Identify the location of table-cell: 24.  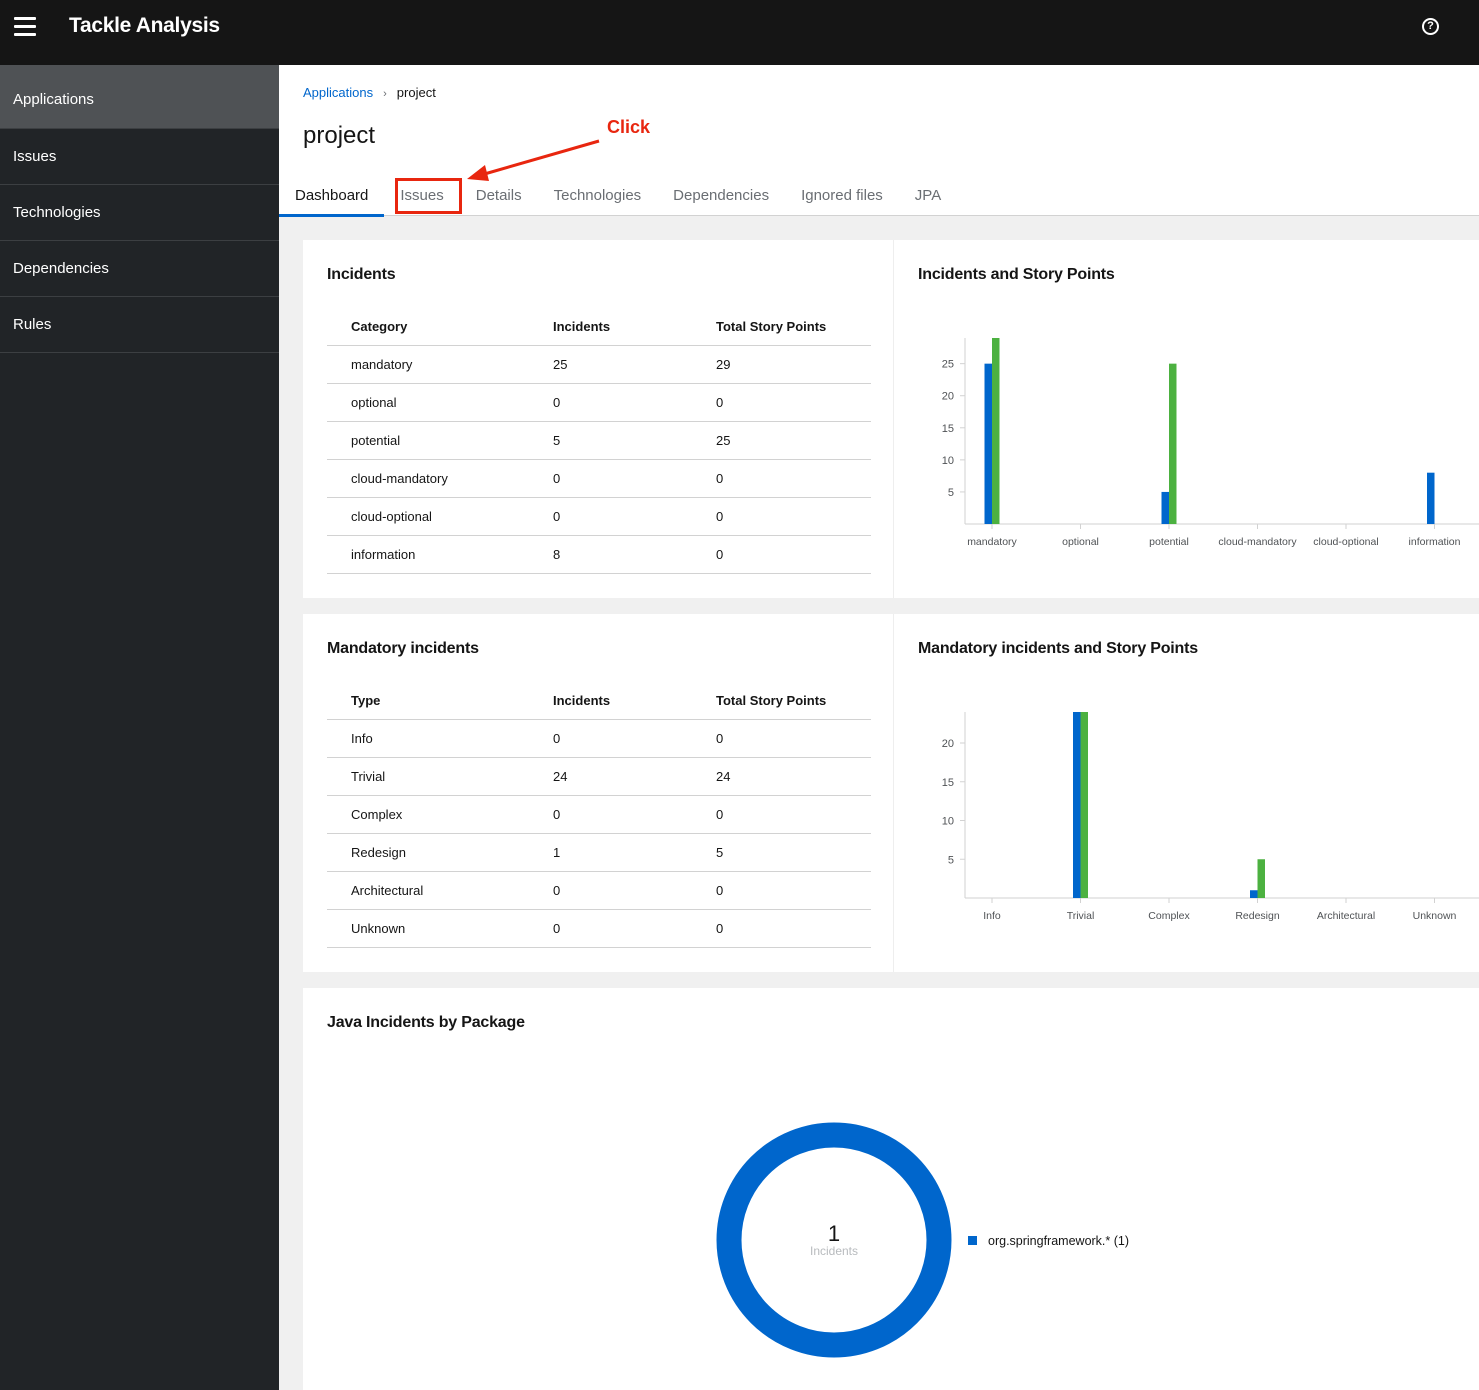
(610, 776).